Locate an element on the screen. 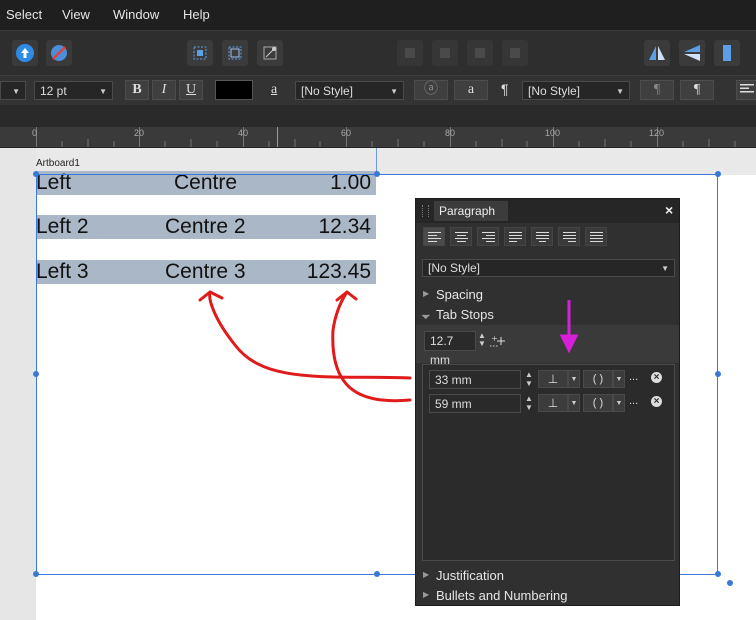 This screenshot has height=620, width=756. annotation-overlay is located at coordinates (388, 346).